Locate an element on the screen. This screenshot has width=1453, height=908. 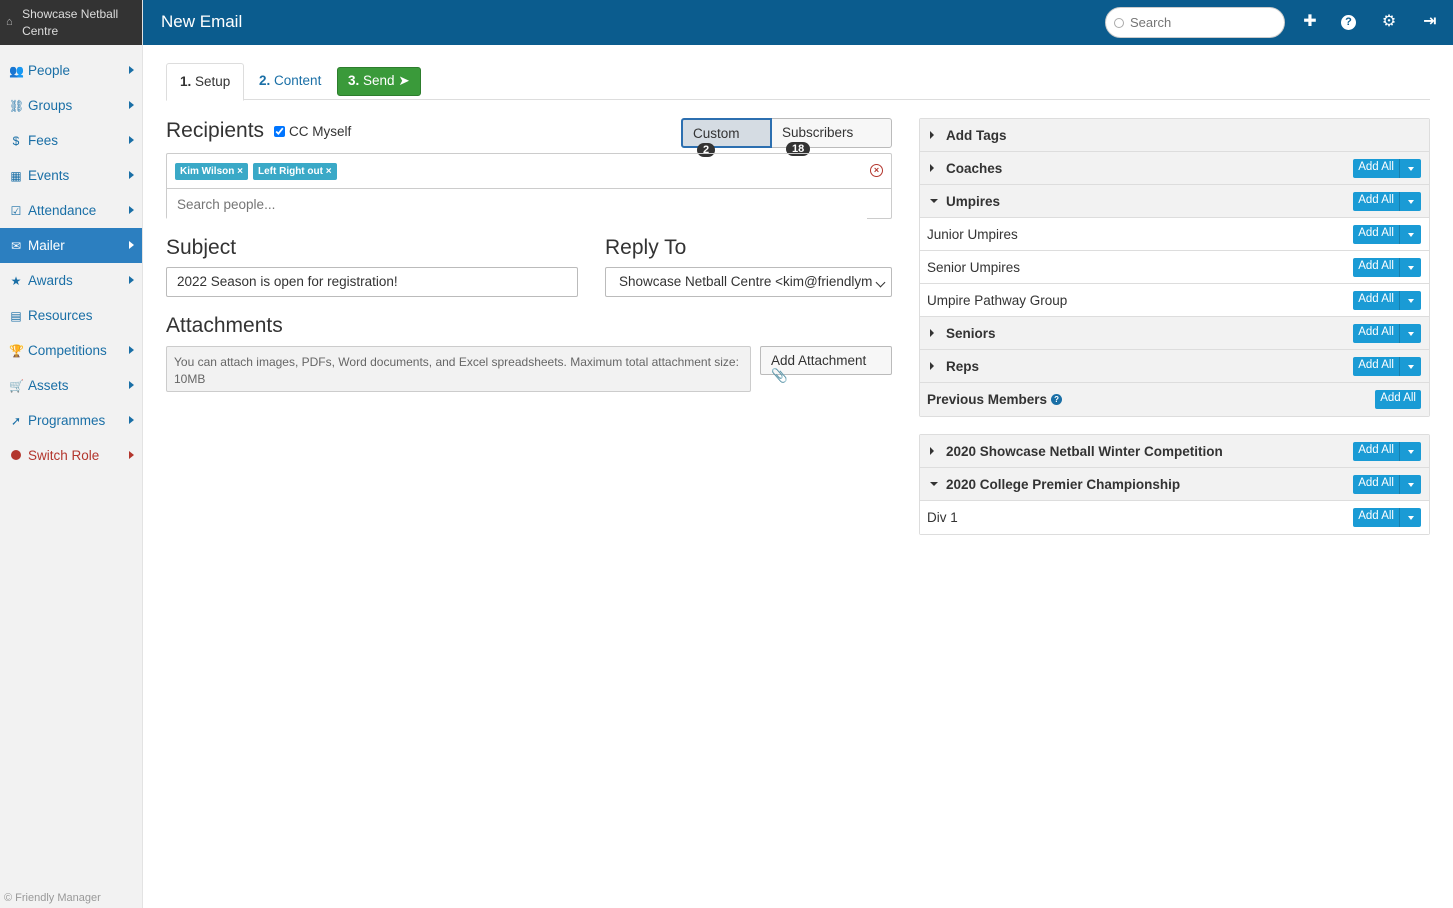
brand: ⌂ Showcase Netball Centre is located at coordinates (71, 22).